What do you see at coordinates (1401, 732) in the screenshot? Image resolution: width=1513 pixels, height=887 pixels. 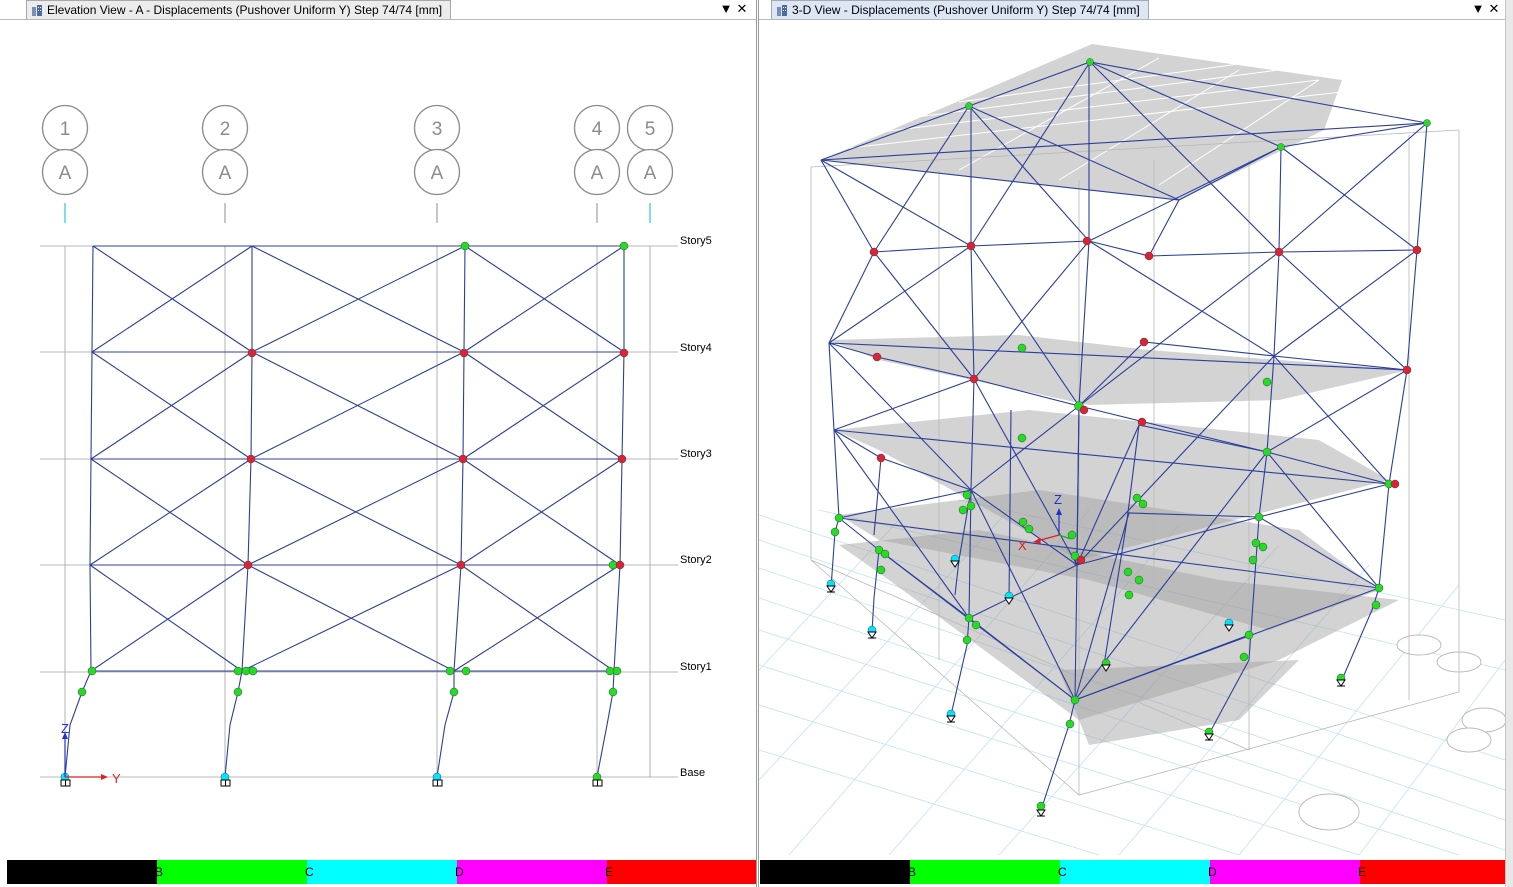 I see `3d-grid-bubbles` at bounding box center [1401, 732].